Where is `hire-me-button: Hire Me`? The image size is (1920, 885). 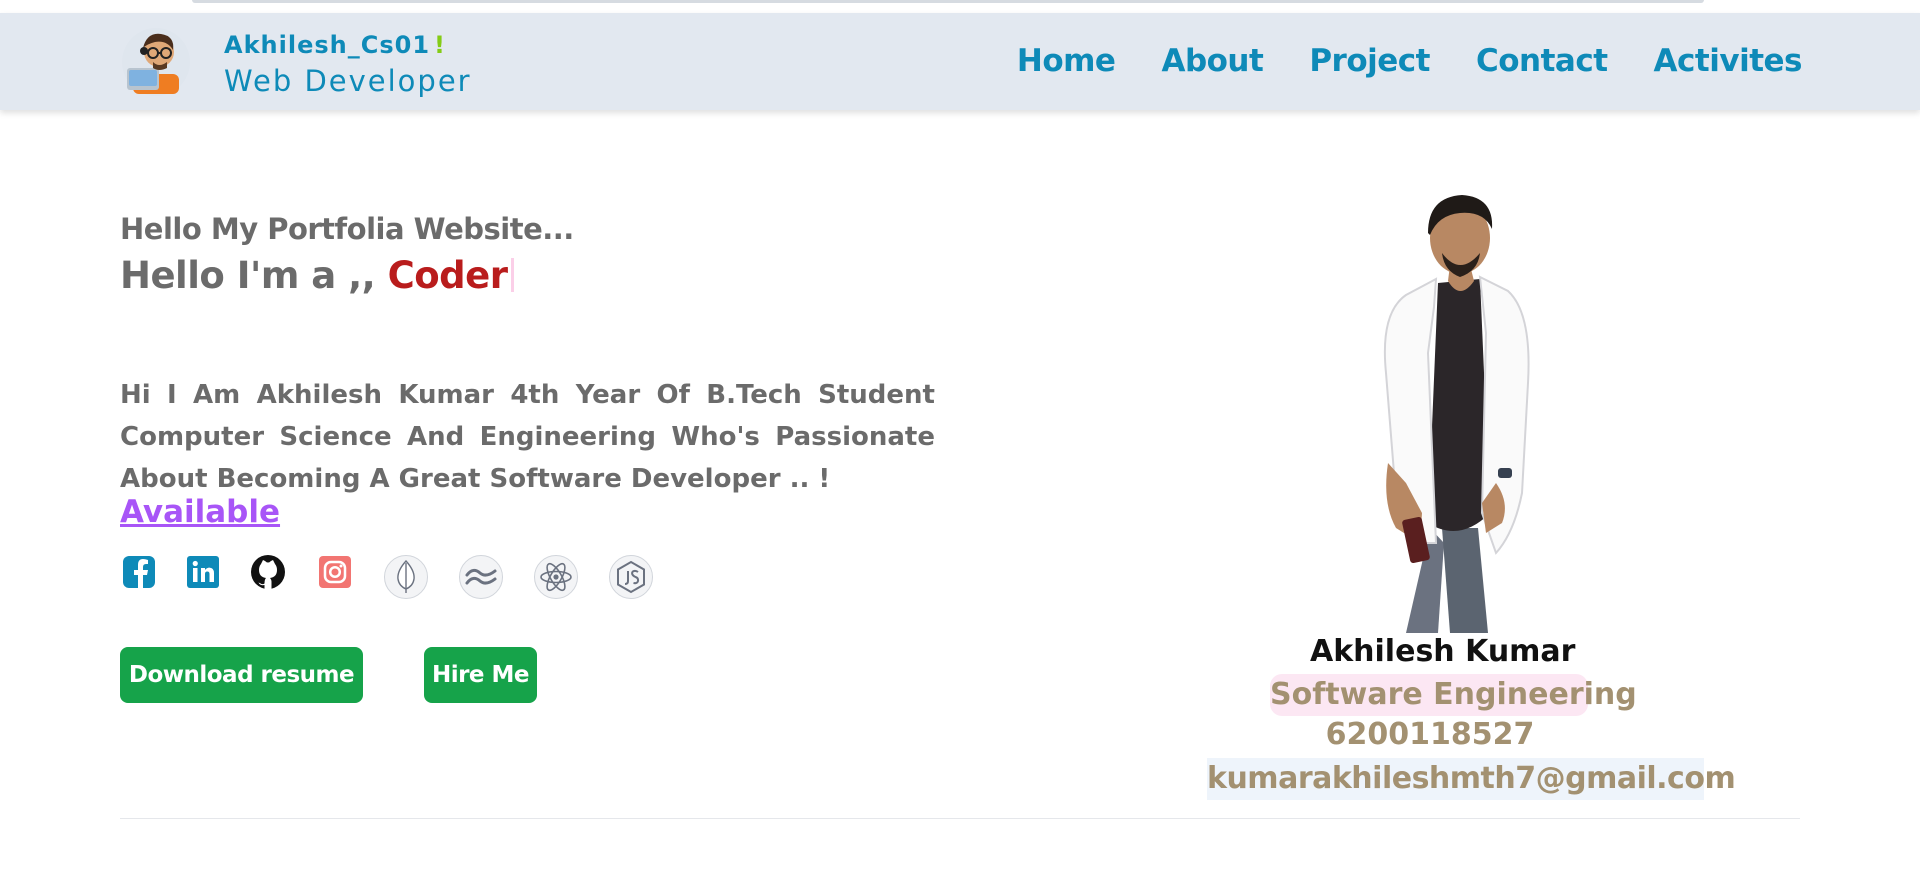 hire-me-button: Hire Me is located at coordinates (480, 675).